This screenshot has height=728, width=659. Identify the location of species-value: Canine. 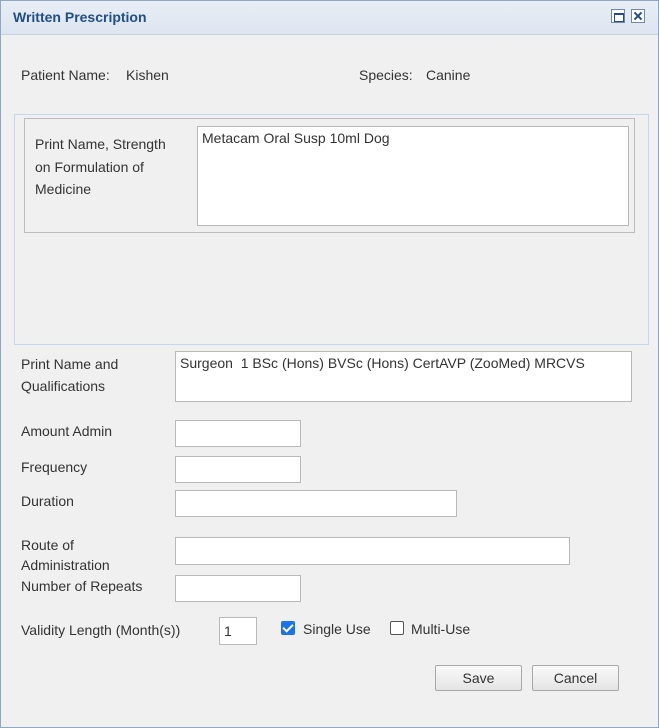
(448, 75).